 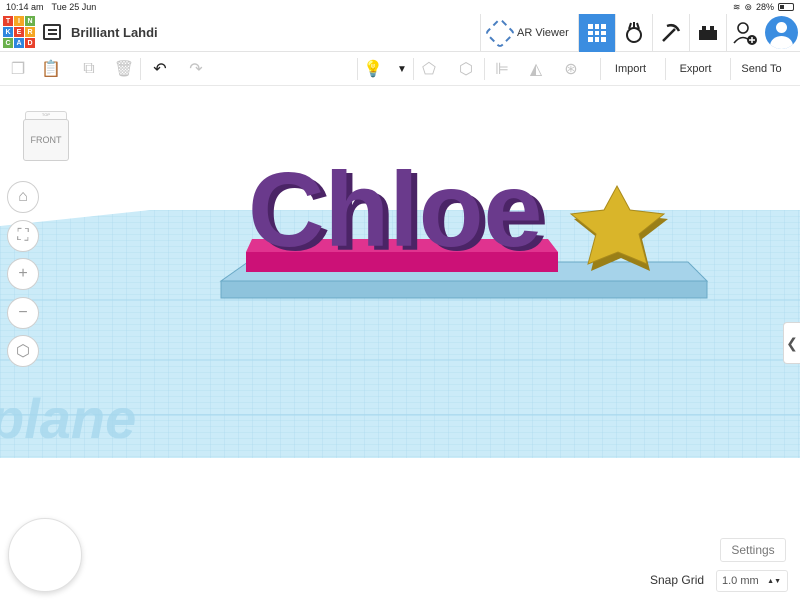 I want to click on send-to-button: Send To, so click(x=761, y=69).